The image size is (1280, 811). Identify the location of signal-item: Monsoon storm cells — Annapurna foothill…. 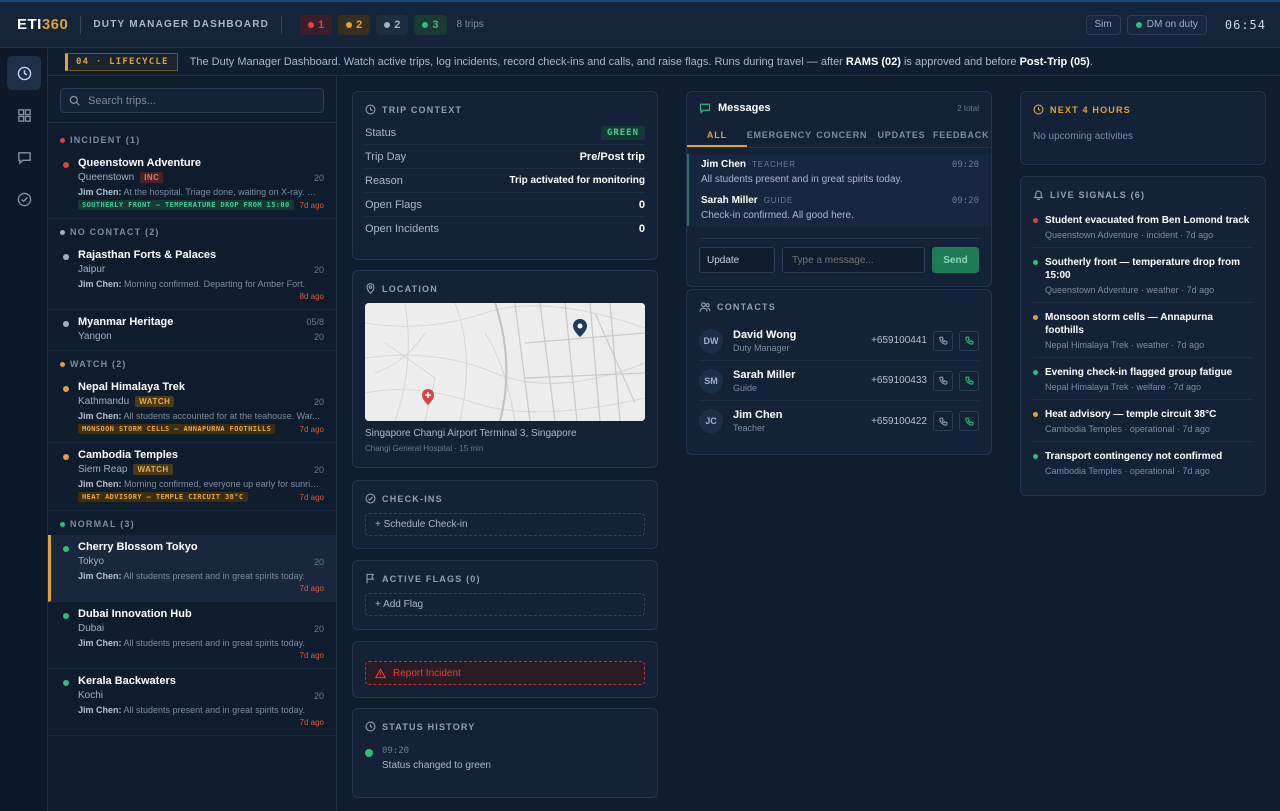
(1143, 330).